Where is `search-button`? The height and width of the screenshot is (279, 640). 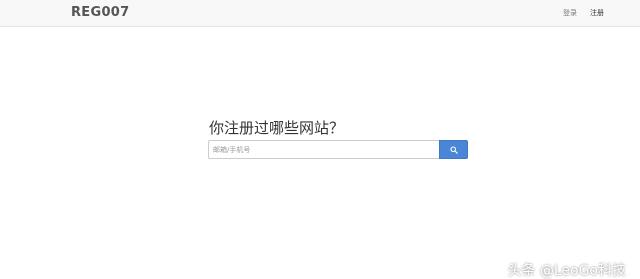 search-button is located at coordinates (453, 149).